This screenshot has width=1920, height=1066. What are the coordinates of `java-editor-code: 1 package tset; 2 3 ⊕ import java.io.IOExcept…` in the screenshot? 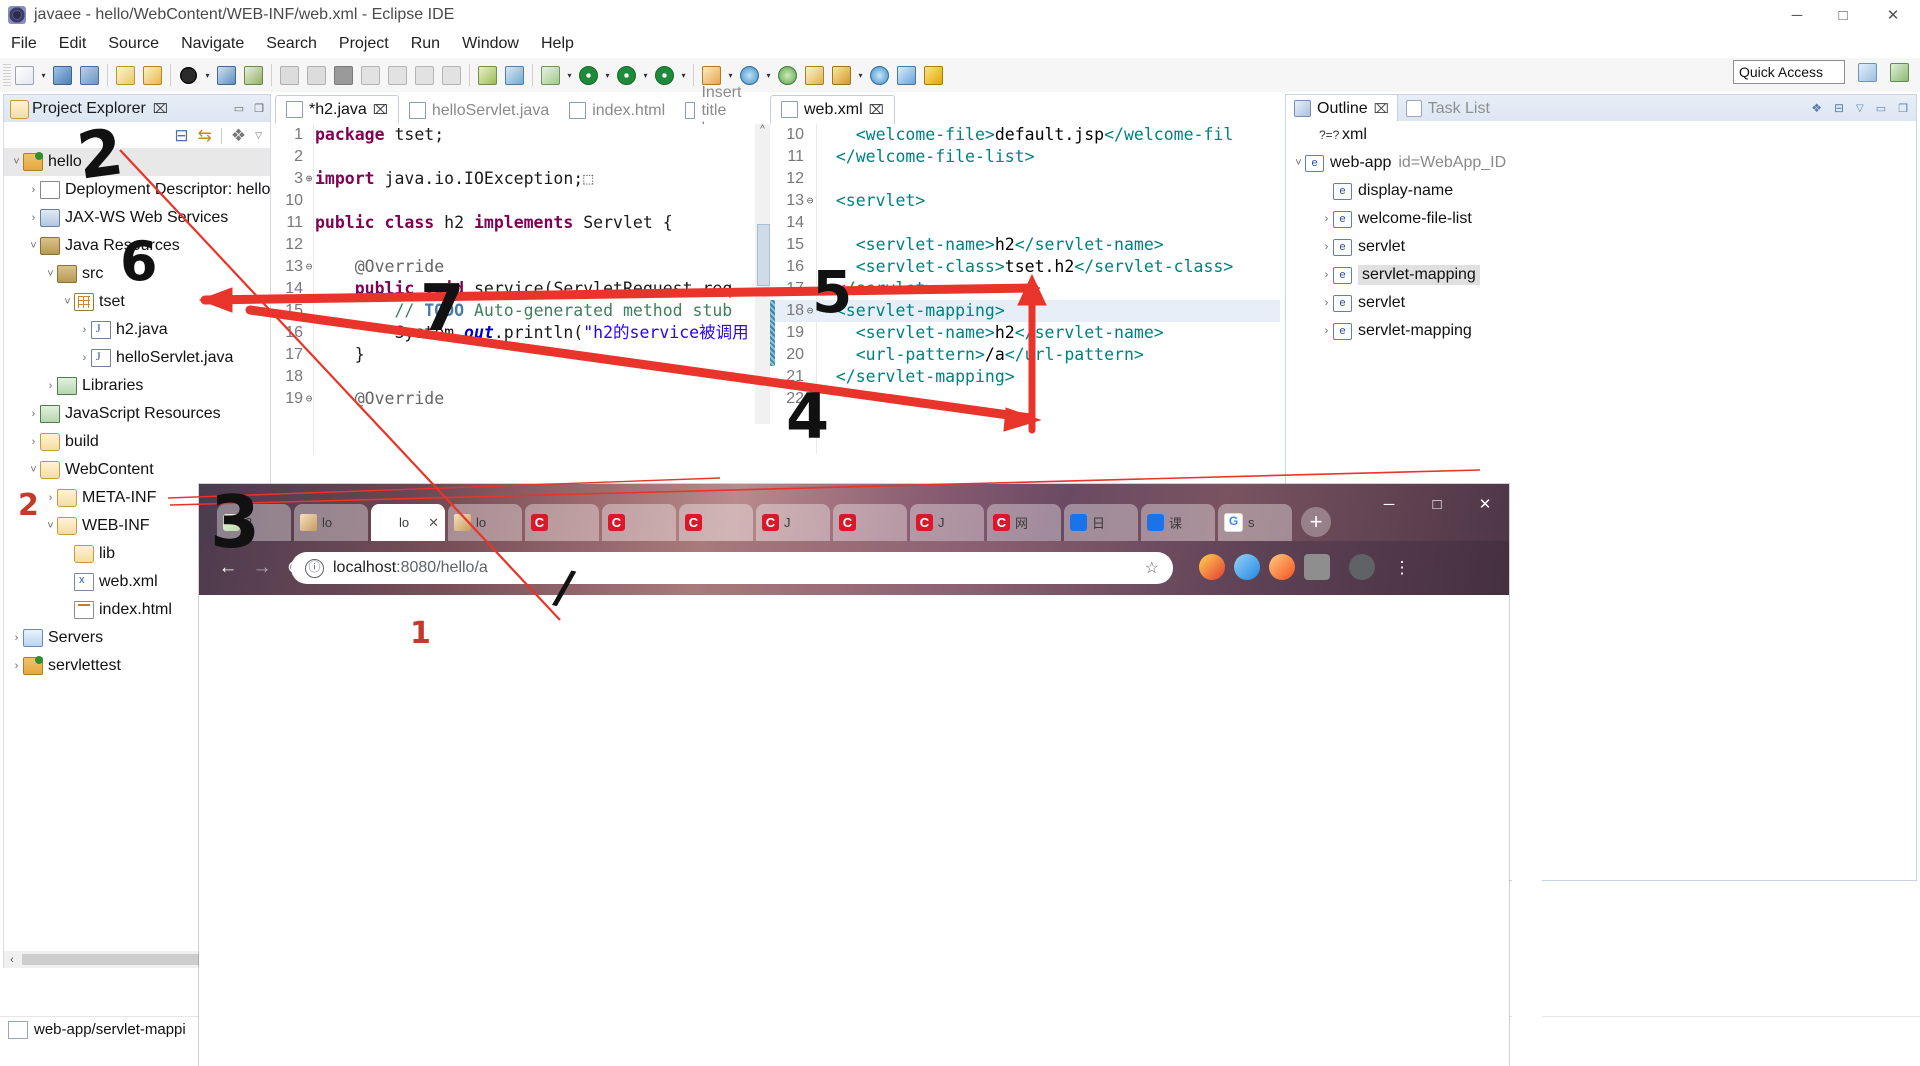 It's located at (522, 289).